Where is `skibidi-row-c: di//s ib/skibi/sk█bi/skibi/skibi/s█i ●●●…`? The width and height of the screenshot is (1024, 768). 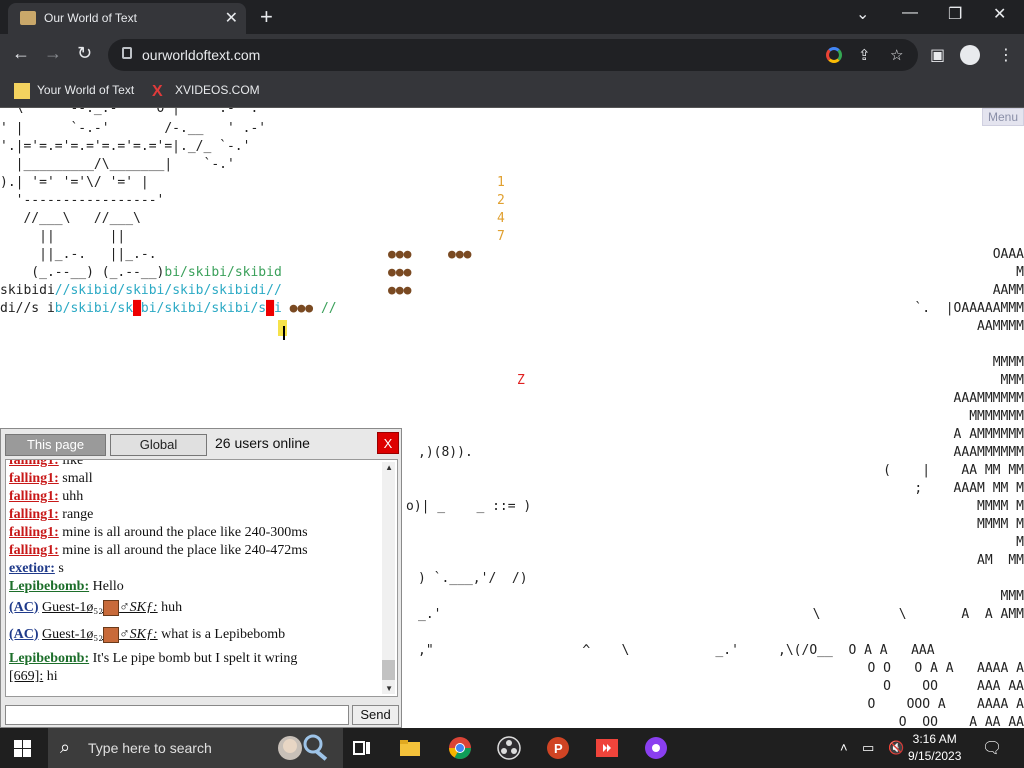
skibidi-row-c: di//s ib/skibi/sk█bi/skibi/skibi/s█i ●●●… is located at coordinates (168, 308).